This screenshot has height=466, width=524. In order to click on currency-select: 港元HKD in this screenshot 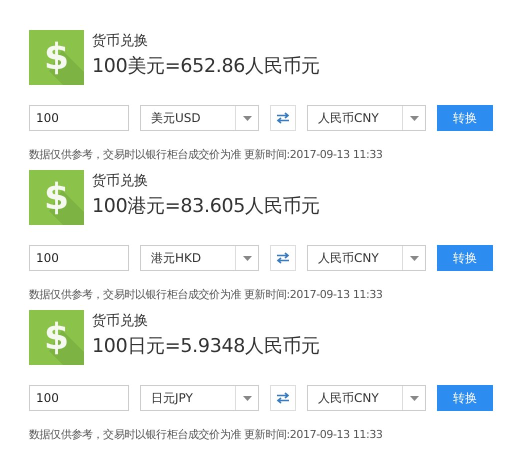, I will do `click(199, 258)`.